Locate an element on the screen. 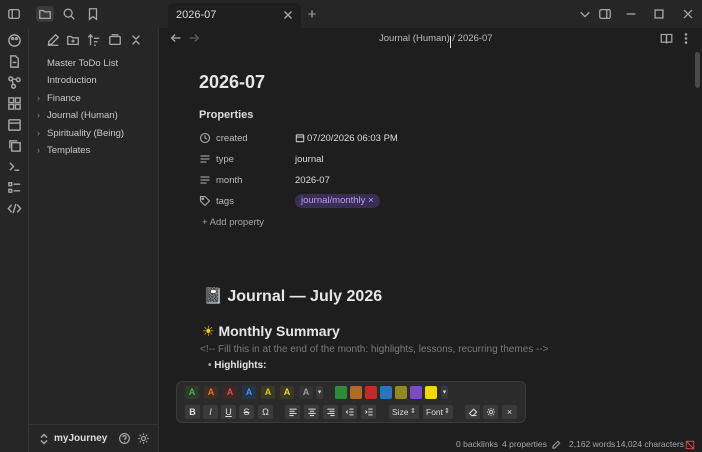 This screenshot has height=452, width=702. tree-folder-journal: › Journal (Human) is located at coordinates (77, 118).